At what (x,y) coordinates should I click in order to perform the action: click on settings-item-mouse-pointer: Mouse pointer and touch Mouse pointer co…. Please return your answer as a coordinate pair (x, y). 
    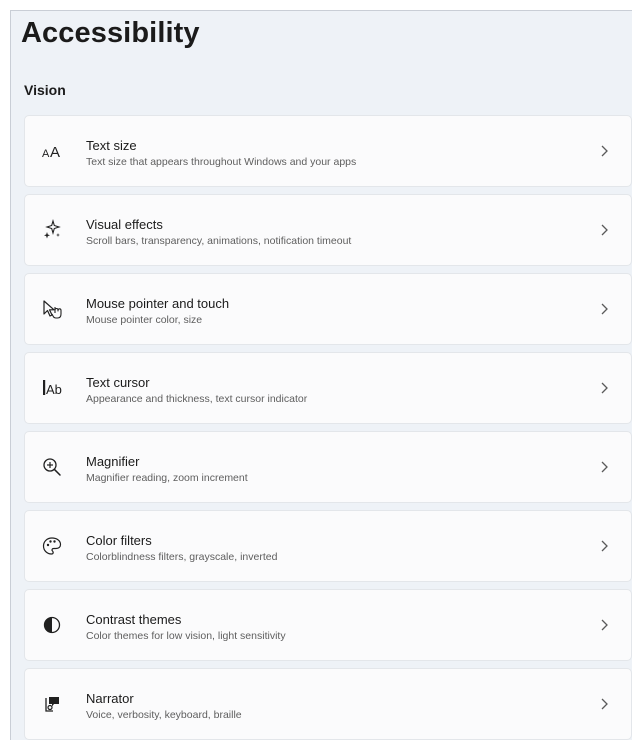
    Looking at the image, I should click on (328, 309).